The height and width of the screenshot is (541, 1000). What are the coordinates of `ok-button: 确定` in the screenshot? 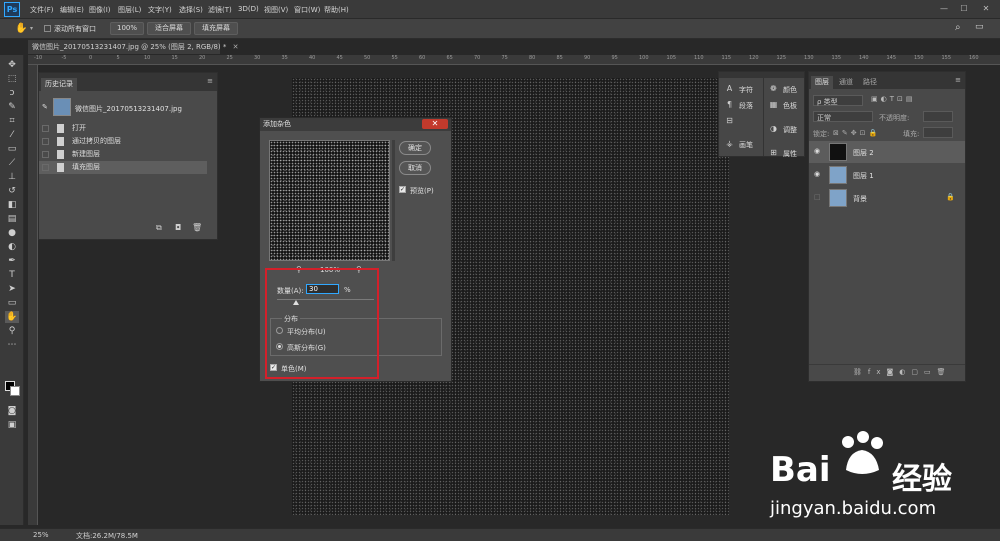 It's located at (415, 148).